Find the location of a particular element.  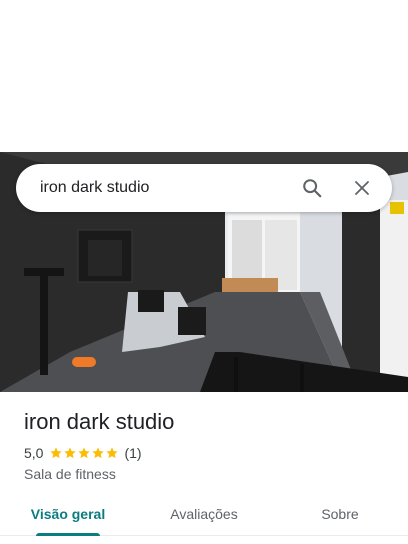

search-button is located at coordinates (312, 188).